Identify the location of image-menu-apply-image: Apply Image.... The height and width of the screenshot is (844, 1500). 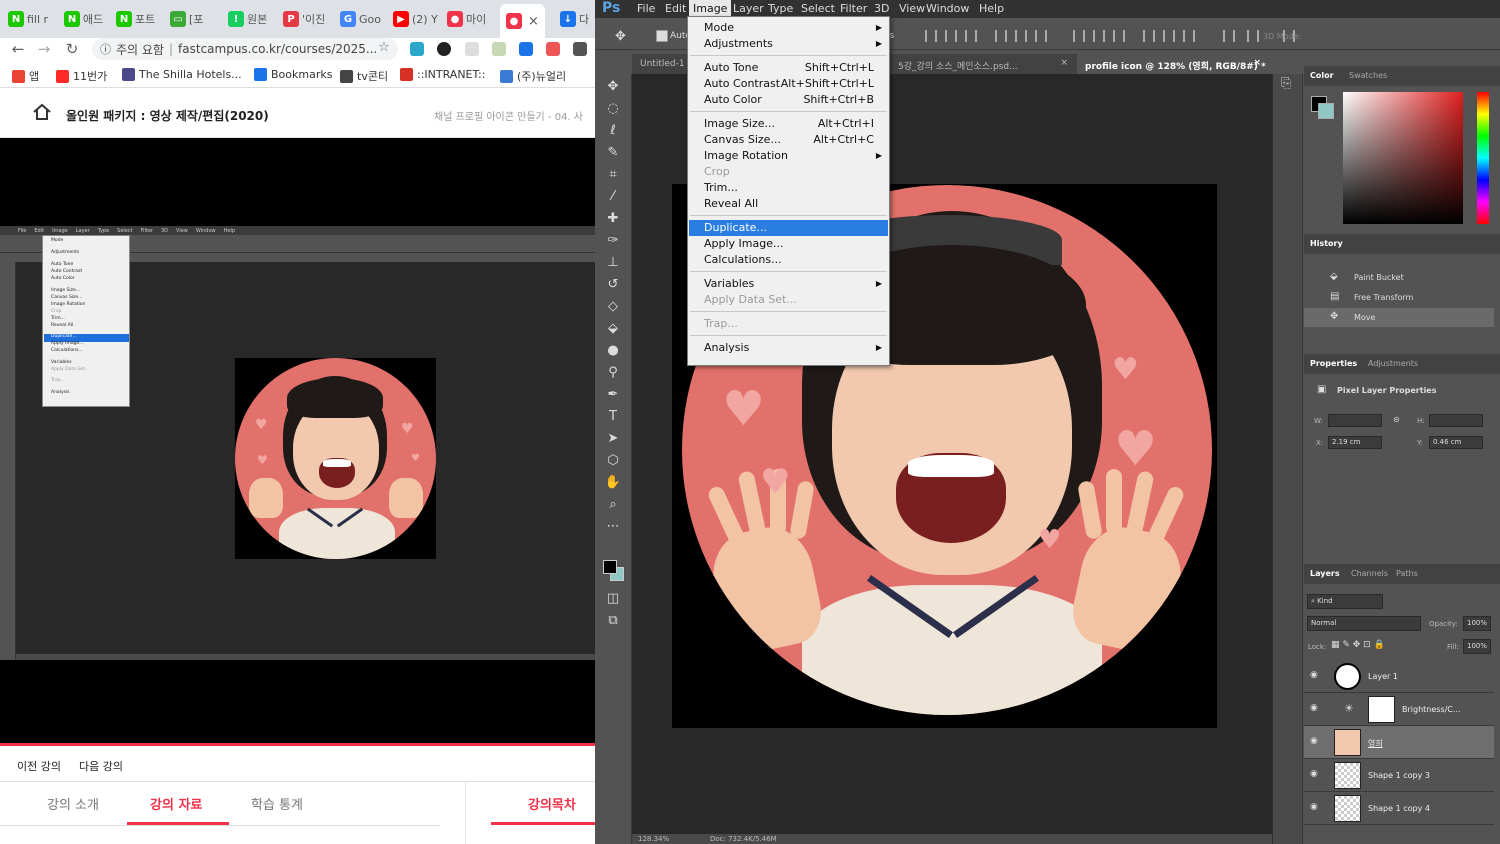
(788, 244).